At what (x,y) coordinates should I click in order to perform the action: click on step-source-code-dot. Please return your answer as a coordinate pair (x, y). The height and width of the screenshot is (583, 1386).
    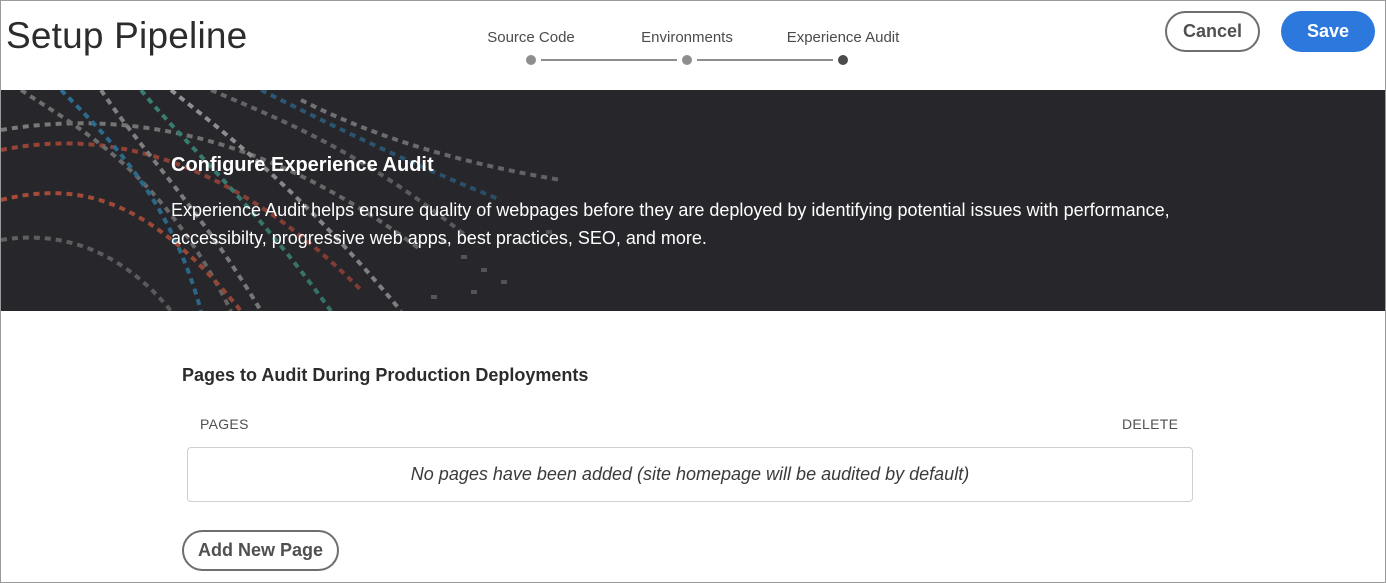
    Looking at the image, I should click on (531, 60).